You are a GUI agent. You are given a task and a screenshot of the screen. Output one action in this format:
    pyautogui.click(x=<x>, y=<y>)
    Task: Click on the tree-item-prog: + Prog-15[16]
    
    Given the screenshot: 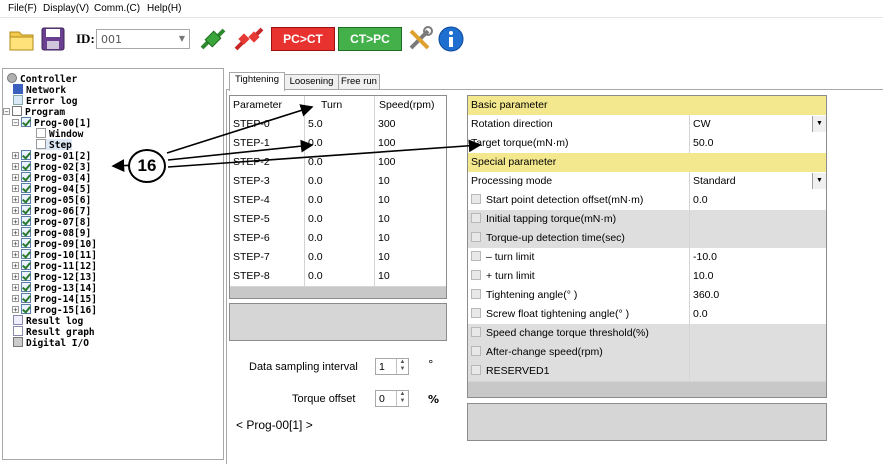 What is the action you would take?
    pyautogui.click(x=54, y=310)
    